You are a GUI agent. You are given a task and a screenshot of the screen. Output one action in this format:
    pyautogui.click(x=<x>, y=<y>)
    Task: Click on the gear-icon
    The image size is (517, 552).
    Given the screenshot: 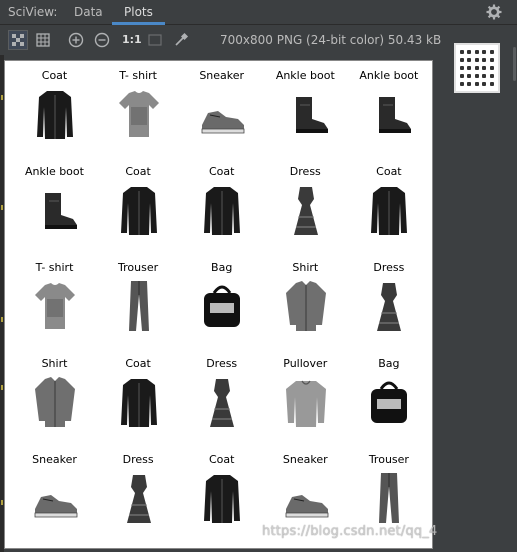 What is the action you would take?
    pyautogui.click(x=494, y=12)
    